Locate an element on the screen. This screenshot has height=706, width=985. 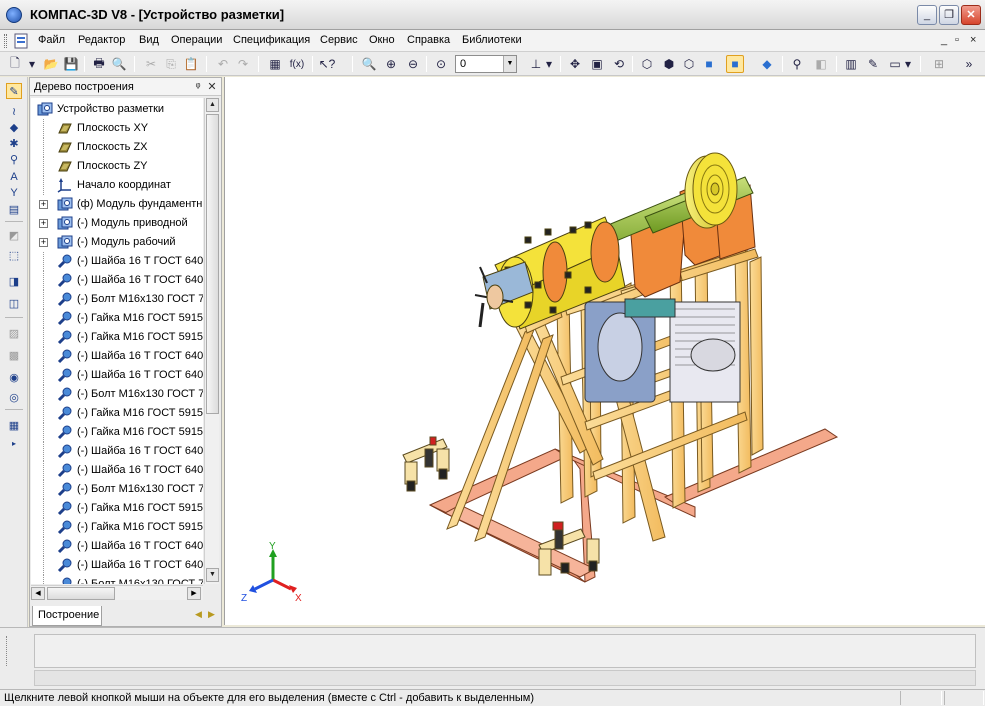
tree-item: + (ф) Модуль фундаментный is located at coordinates (117, 204).